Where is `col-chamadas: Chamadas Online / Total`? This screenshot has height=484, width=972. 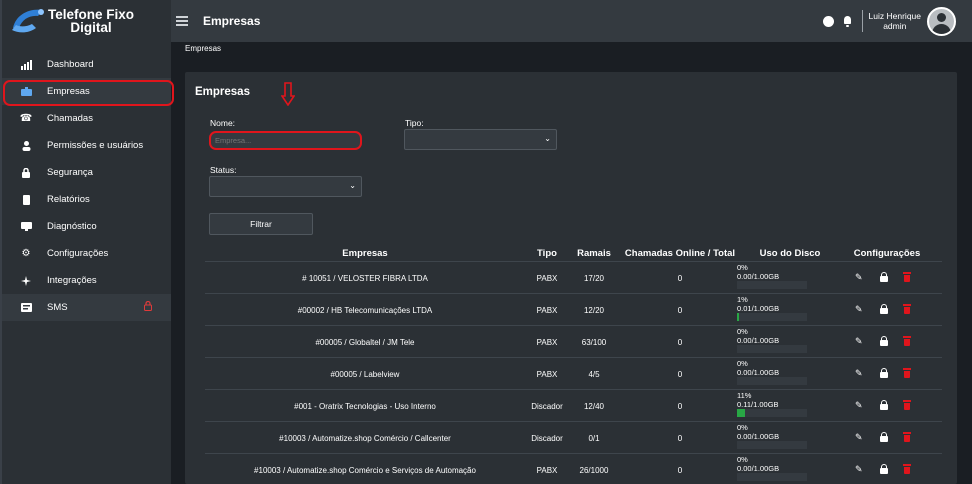
col-chamadas: Chamadas Online / Total is located at coordinates (680, 253).